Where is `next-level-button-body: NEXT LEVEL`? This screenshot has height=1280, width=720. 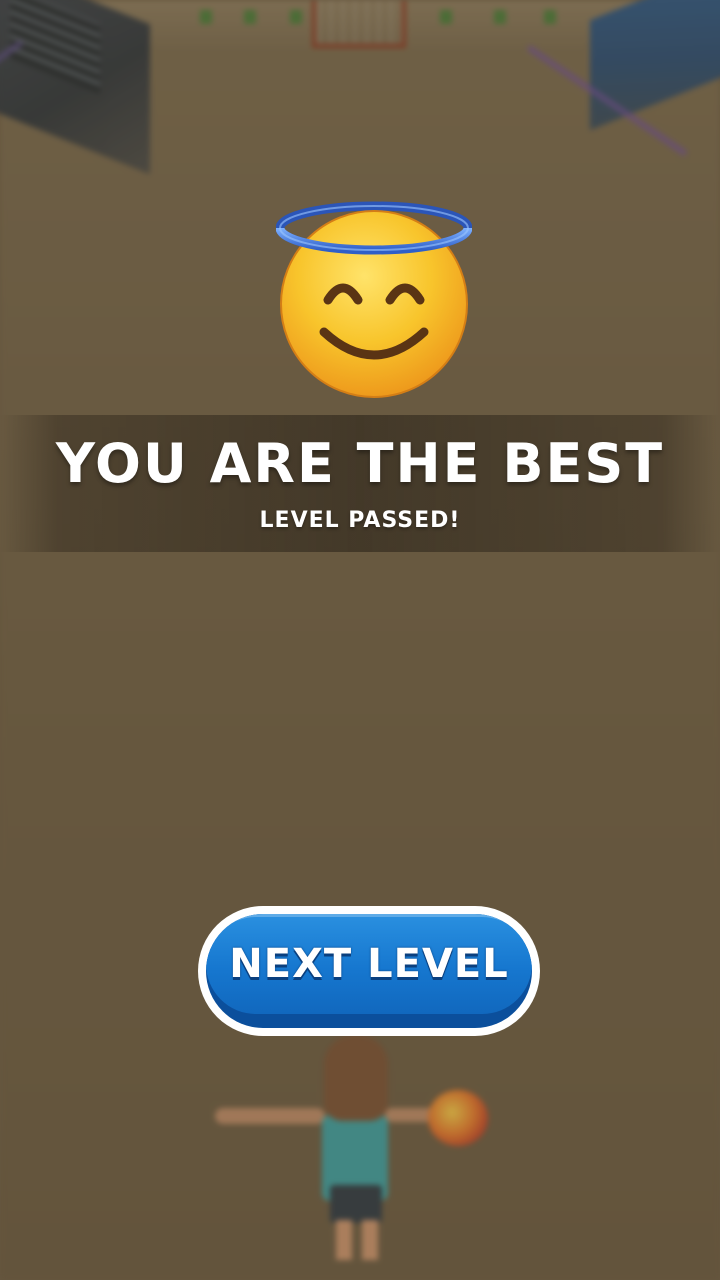
next-level-button-body: NEXT LEVEL is located at coordinates (369, 971).